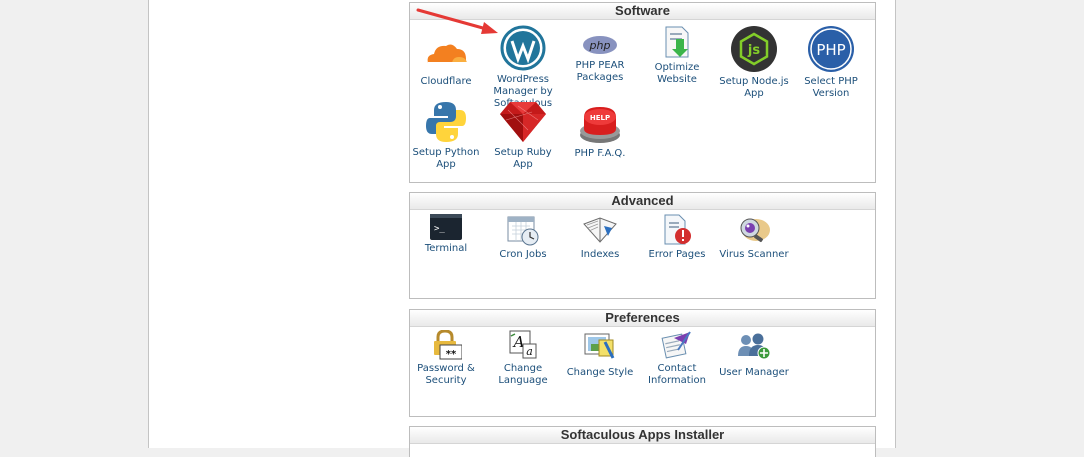  I want to click on setup-python-link: Setup Python App, so click(446, 135).